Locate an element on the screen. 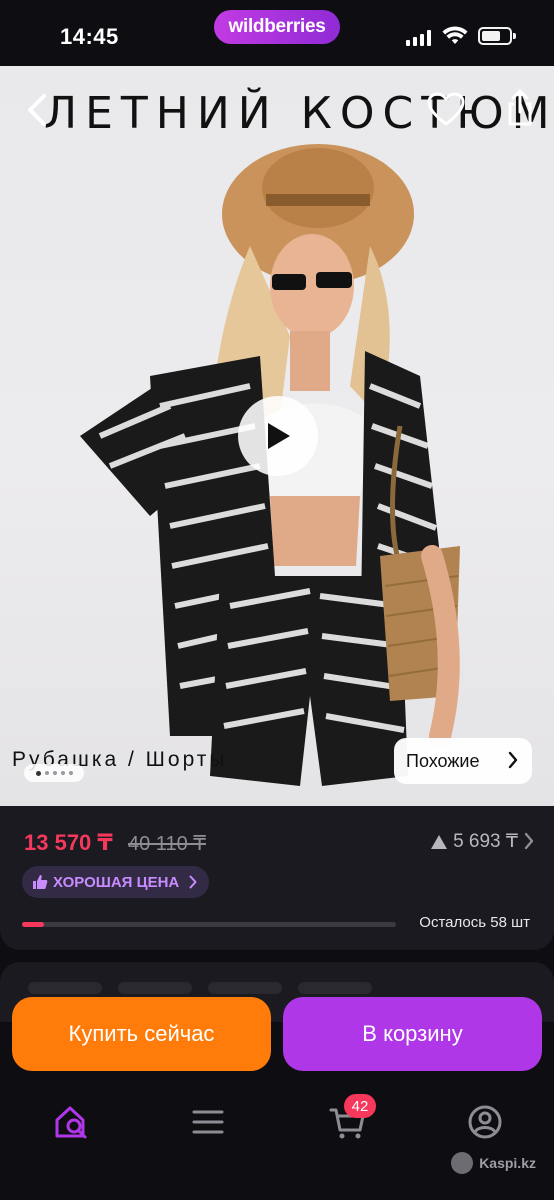  brand-logo: wildberries is located at coordinates (277, 27).